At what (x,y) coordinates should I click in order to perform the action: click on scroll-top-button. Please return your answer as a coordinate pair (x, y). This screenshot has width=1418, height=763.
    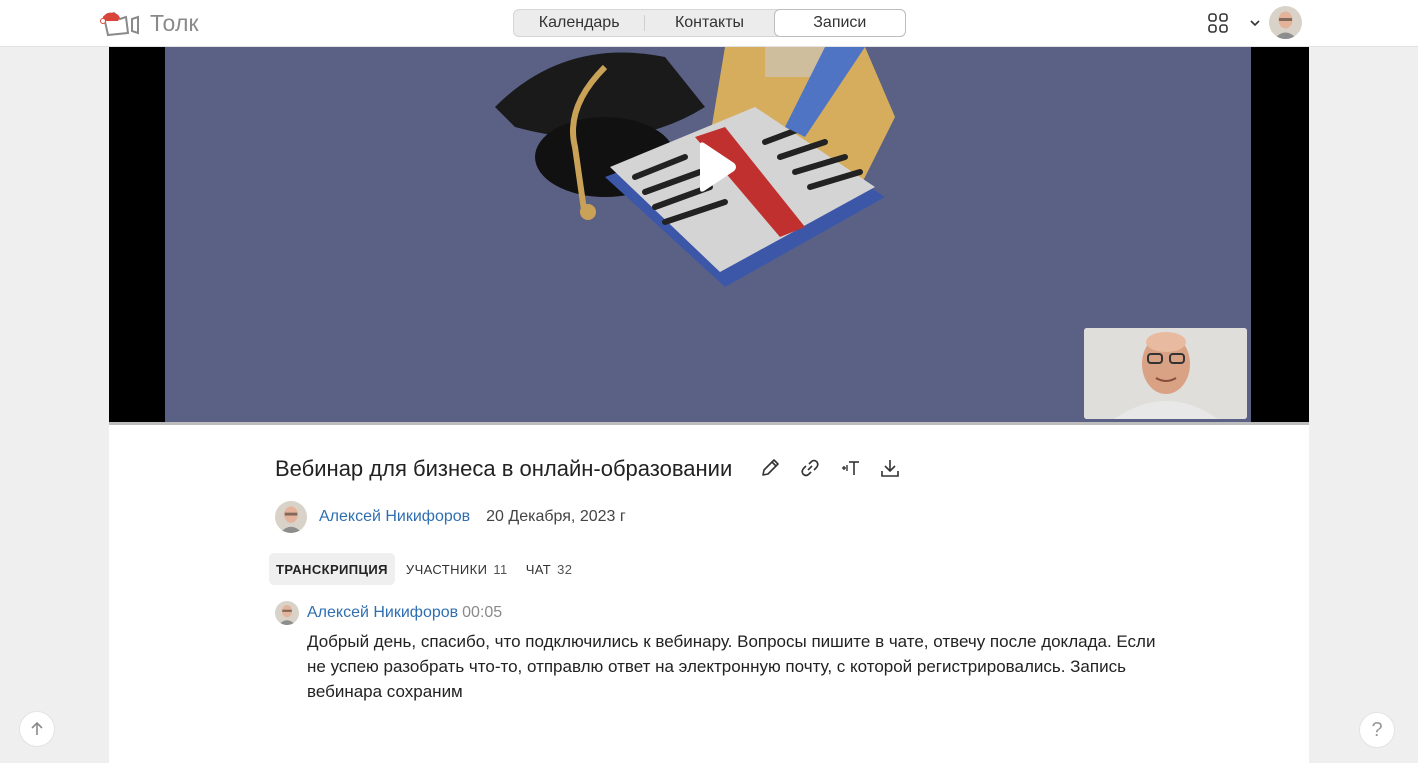
    Looking at the image, I should click on (37, 729).